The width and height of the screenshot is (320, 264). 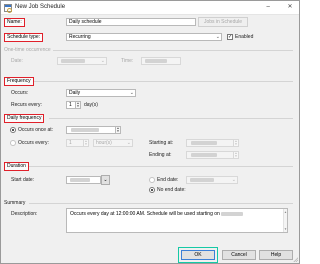 I want to click on recurs-every-stepper: ▲ ▼, so click(x=78, y=105).